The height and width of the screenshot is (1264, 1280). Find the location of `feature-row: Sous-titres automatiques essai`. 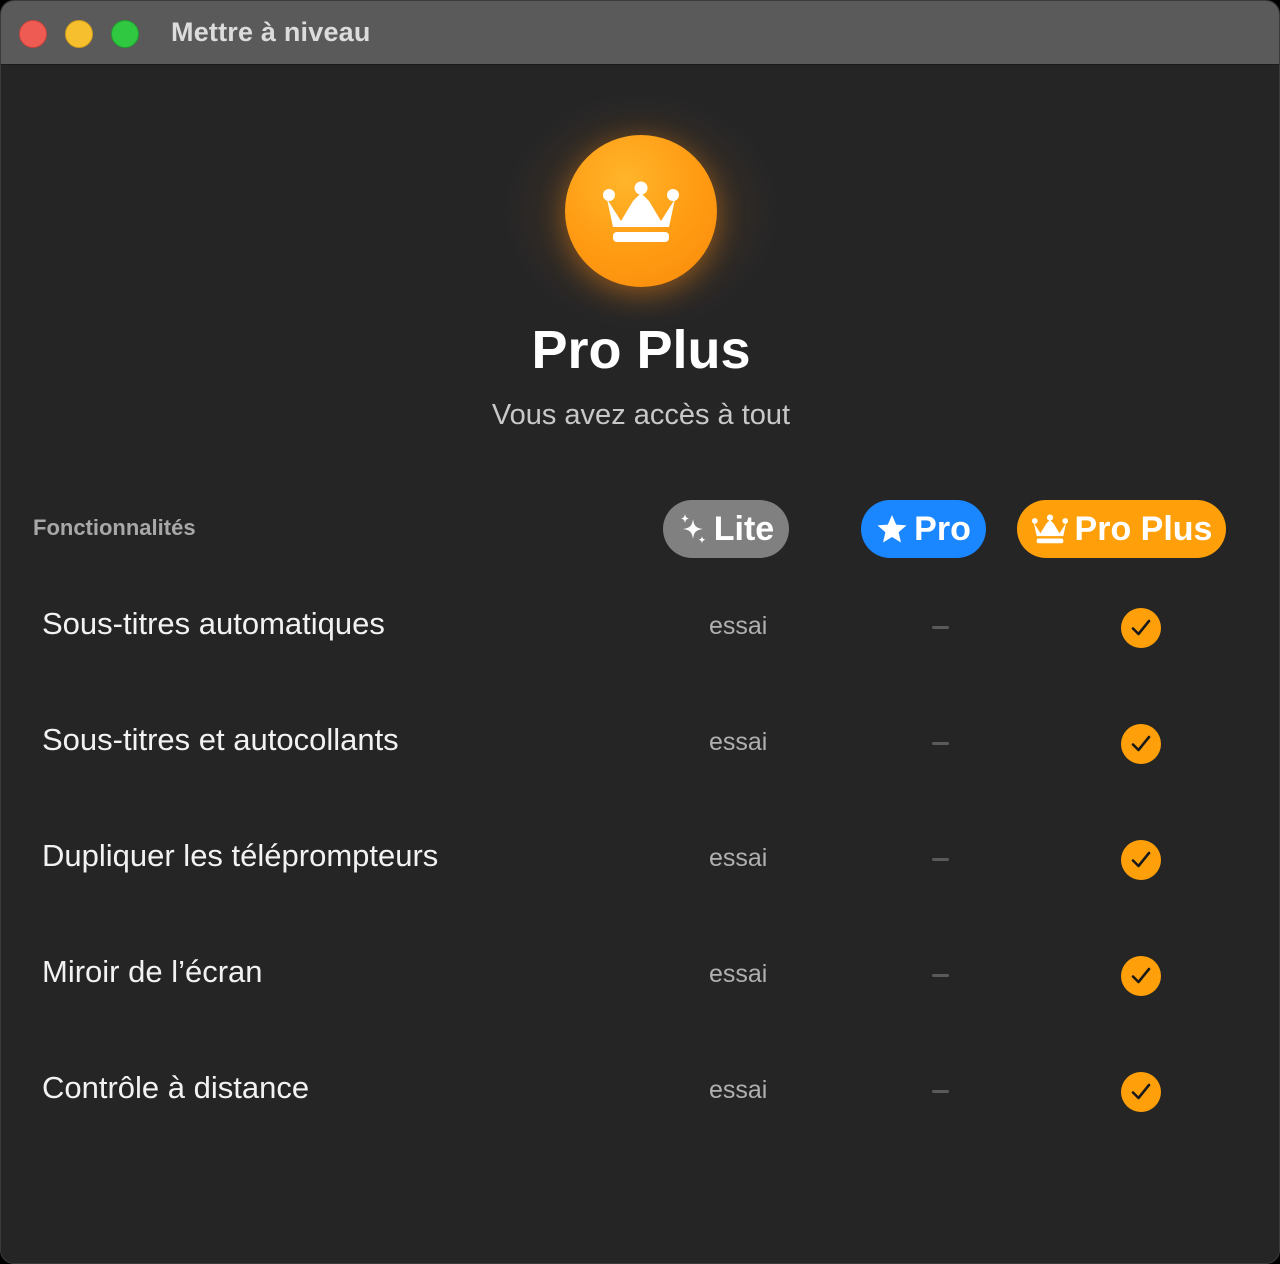

feature-row: Sous-titres automatiques essai is located at coordinates (640, 628).